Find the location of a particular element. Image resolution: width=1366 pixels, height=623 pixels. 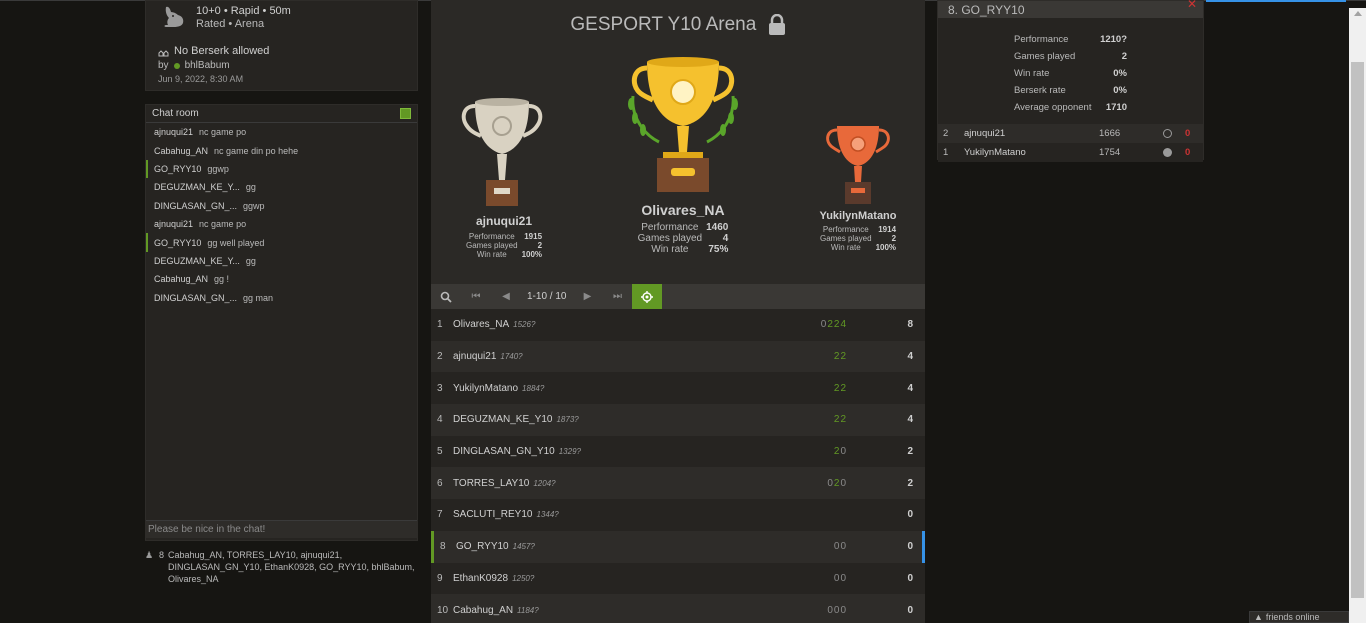

player-game-row: 2 ajnuqui21 1666 0 is located at coordinates (1070, 133).